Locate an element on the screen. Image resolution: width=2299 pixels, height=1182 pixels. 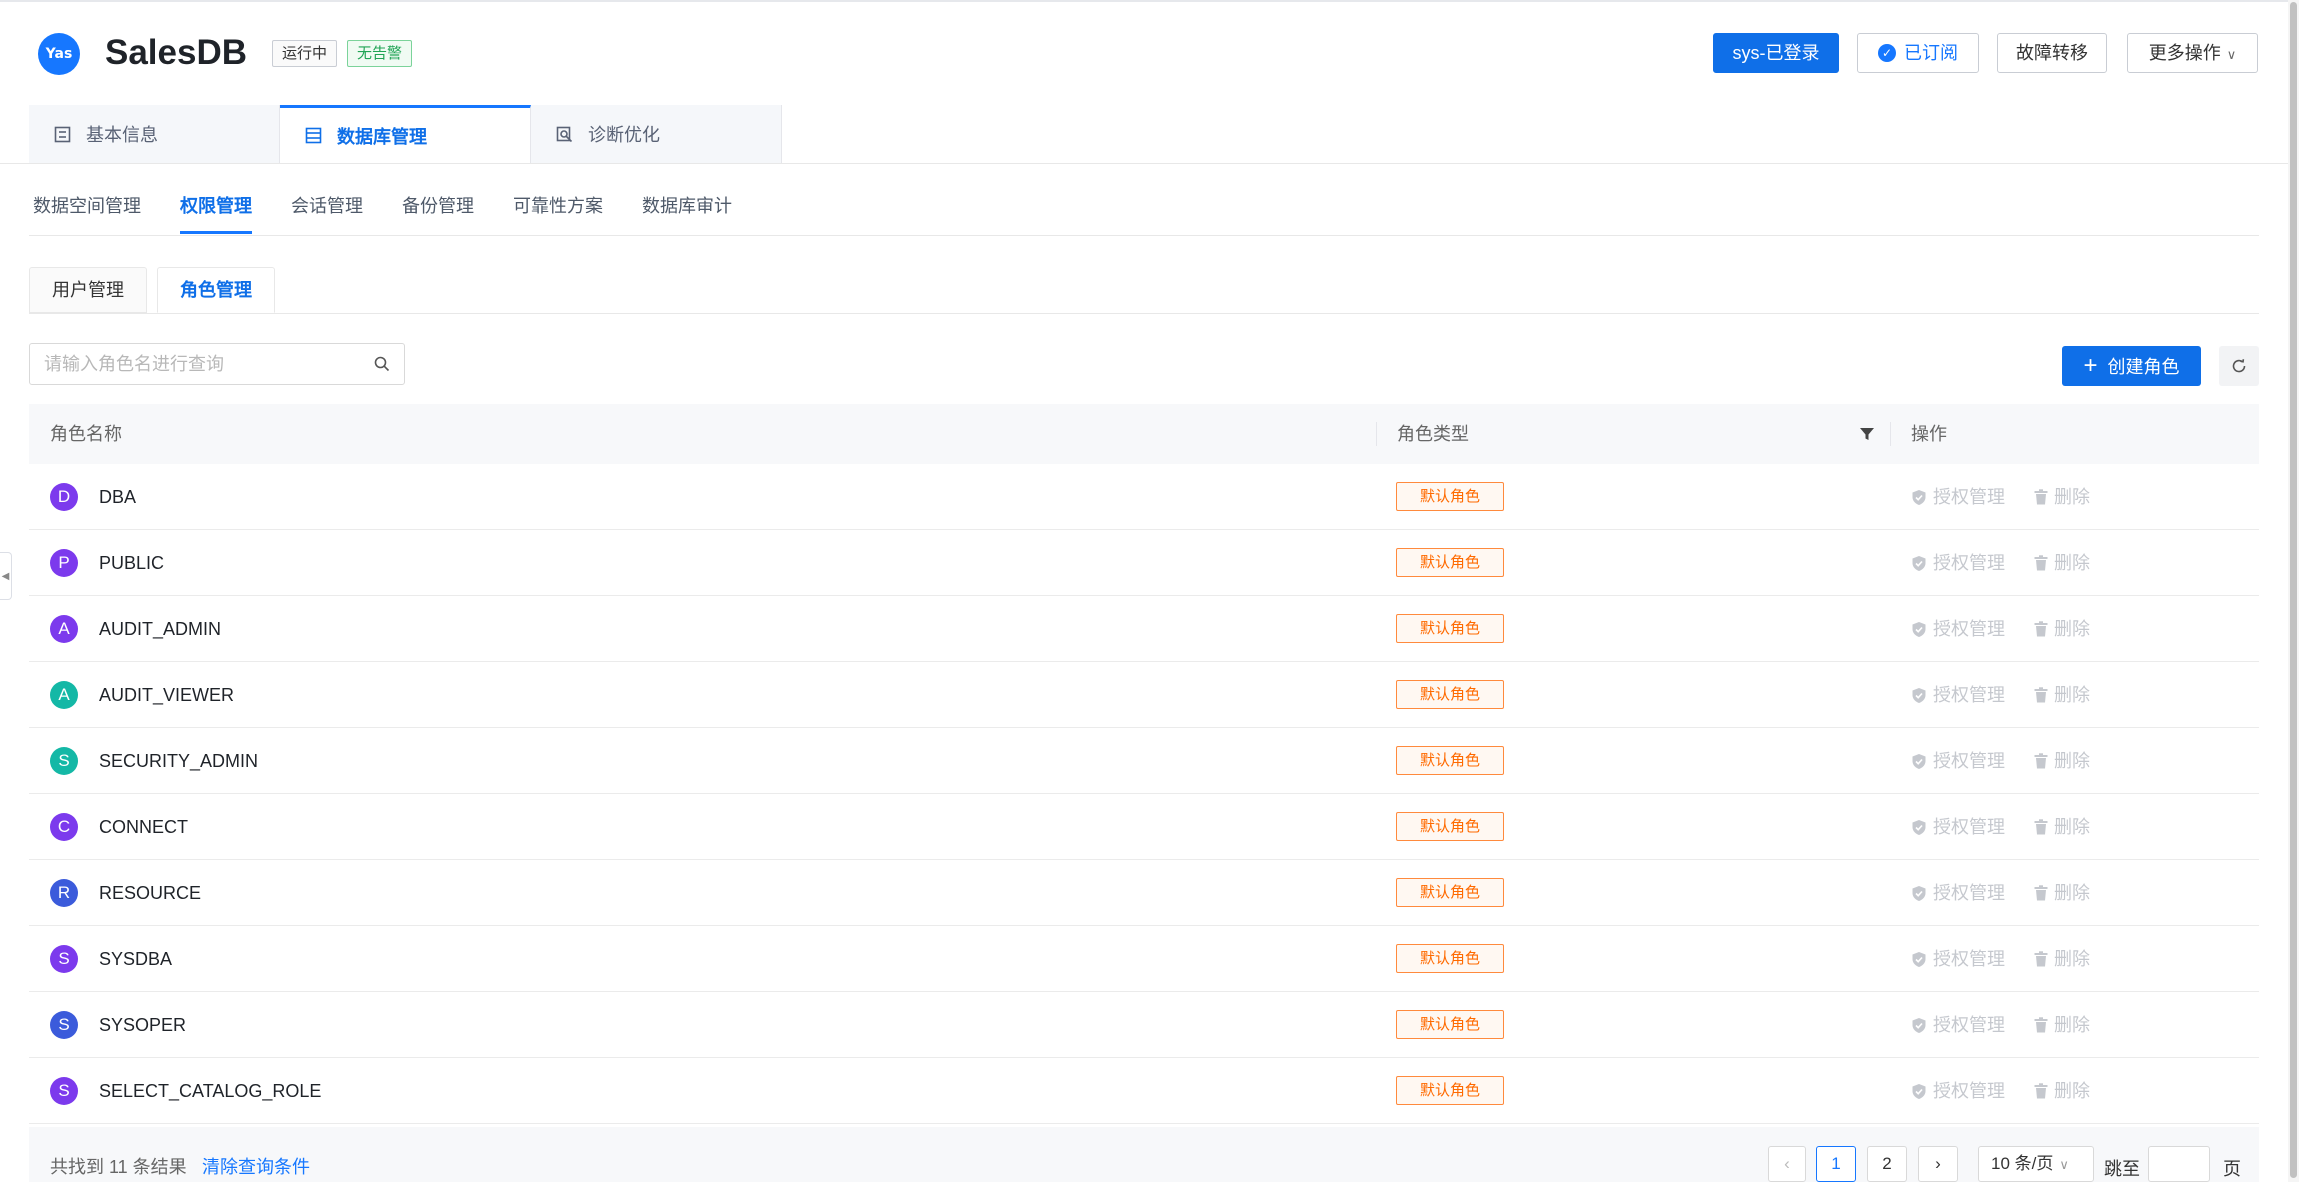
create-role-button: + 创建角色 is located at coordinates (2131, 366).